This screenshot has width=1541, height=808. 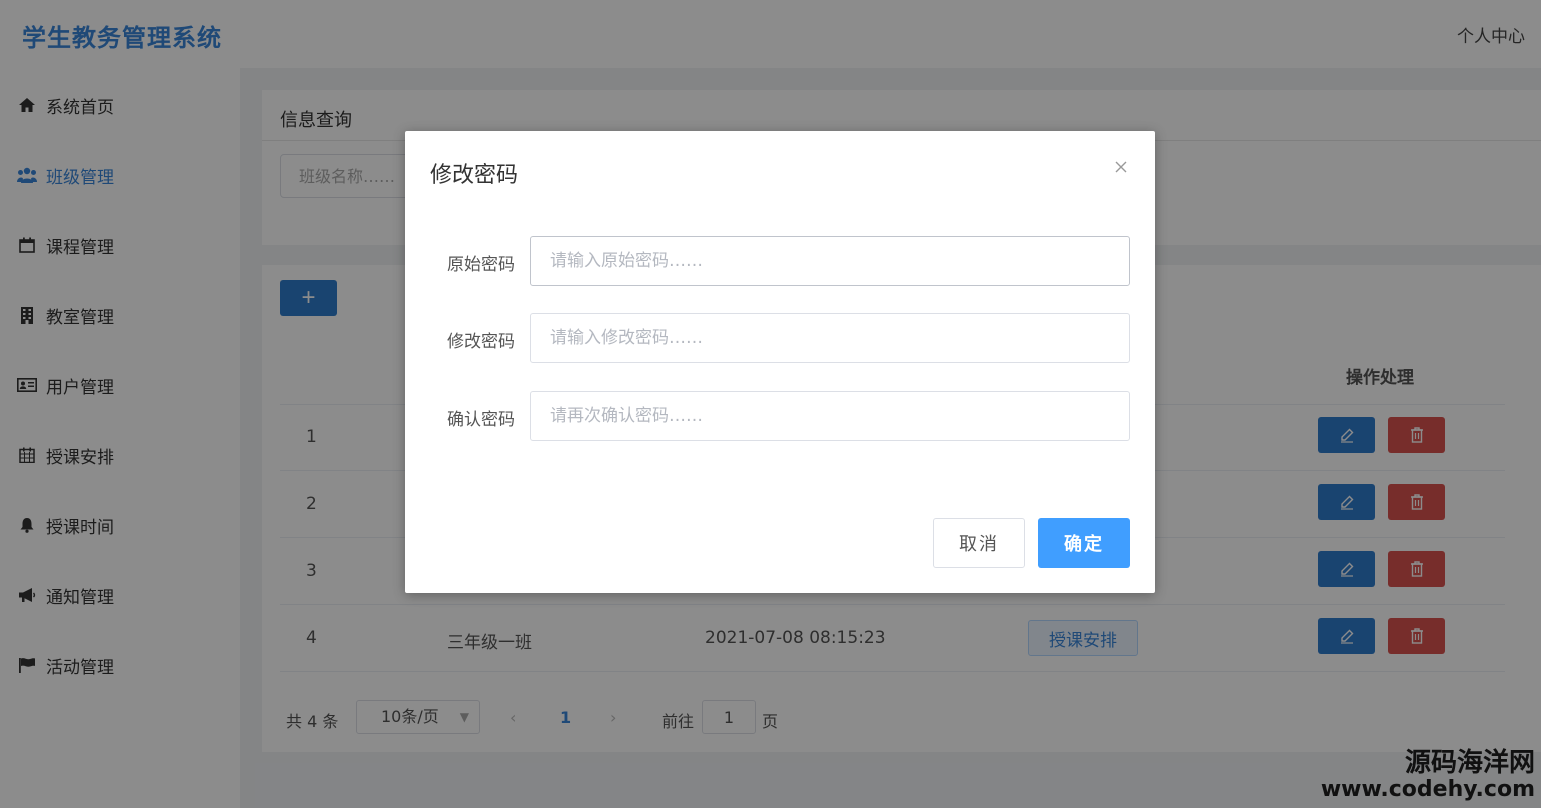 What do you see at coordinates (474, 175) in the screenshot?
I see `dialog-title: 修改密码` at bounding box center [474, 175].